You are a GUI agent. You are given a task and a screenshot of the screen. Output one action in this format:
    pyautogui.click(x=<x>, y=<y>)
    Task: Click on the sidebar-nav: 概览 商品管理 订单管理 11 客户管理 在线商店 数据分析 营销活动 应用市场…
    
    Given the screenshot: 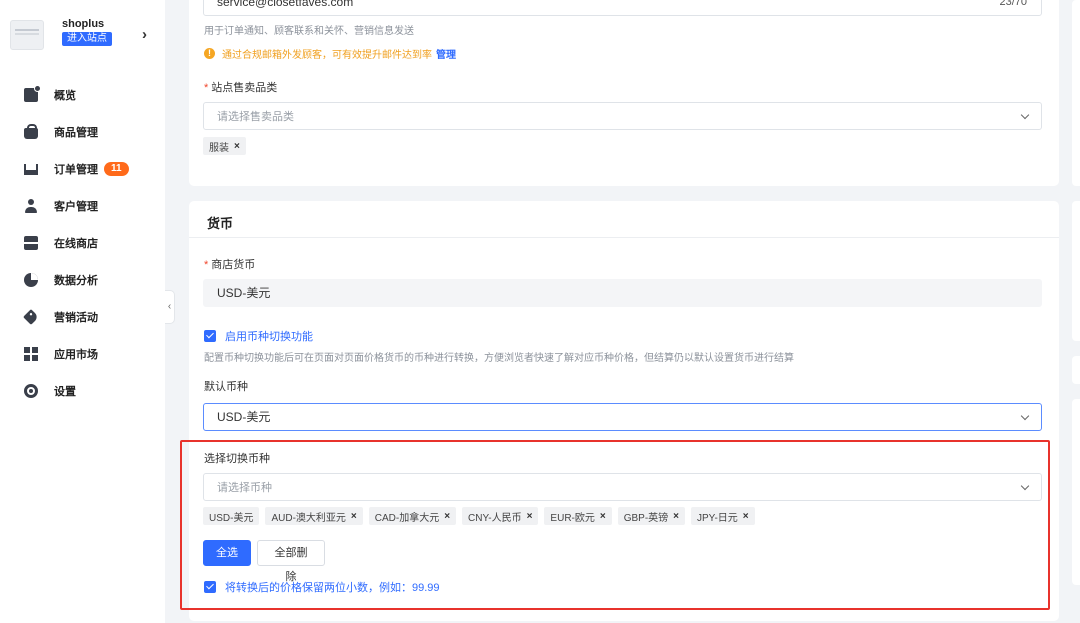 What is the action you would take?
    pyautogui.click(x=82, y=242)
    